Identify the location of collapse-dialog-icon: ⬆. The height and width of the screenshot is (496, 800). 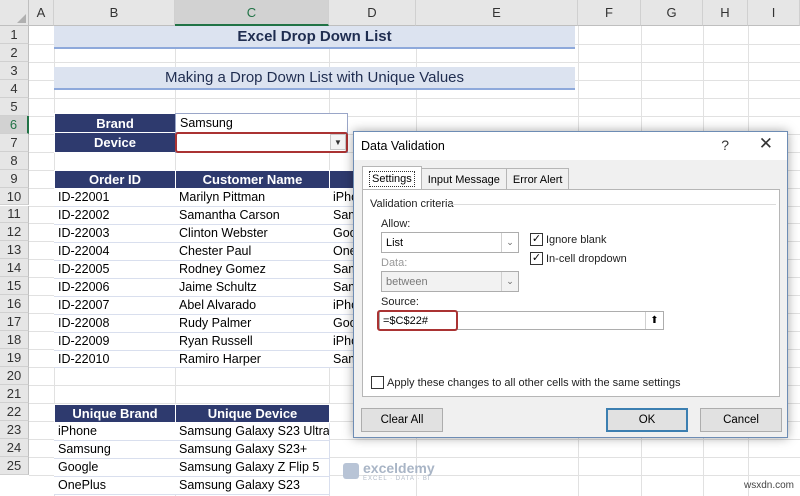
(654, 320).